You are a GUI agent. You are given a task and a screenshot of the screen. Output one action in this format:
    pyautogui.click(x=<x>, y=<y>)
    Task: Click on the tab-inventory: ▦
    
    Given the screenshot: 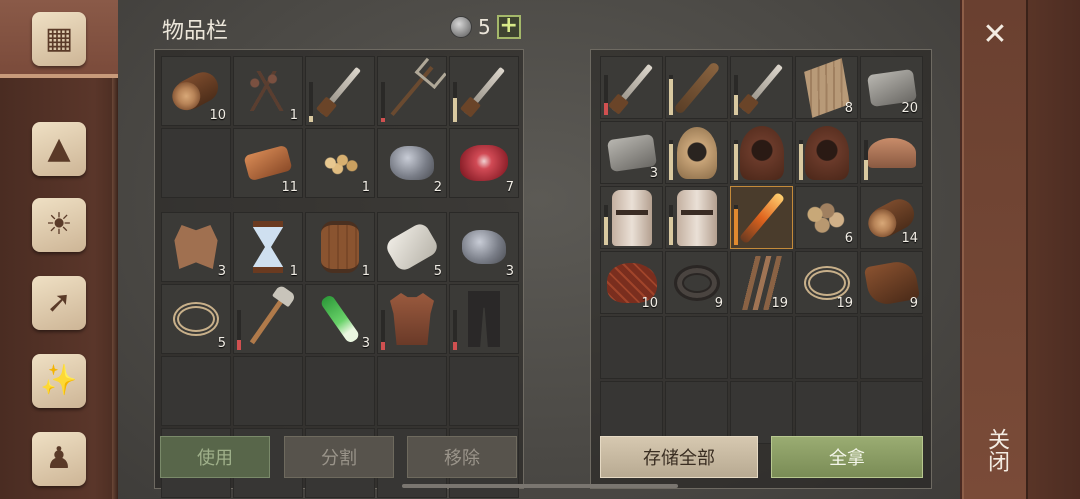 What is the action you would take?
    pyautogui.click(x=59, y=39)
    